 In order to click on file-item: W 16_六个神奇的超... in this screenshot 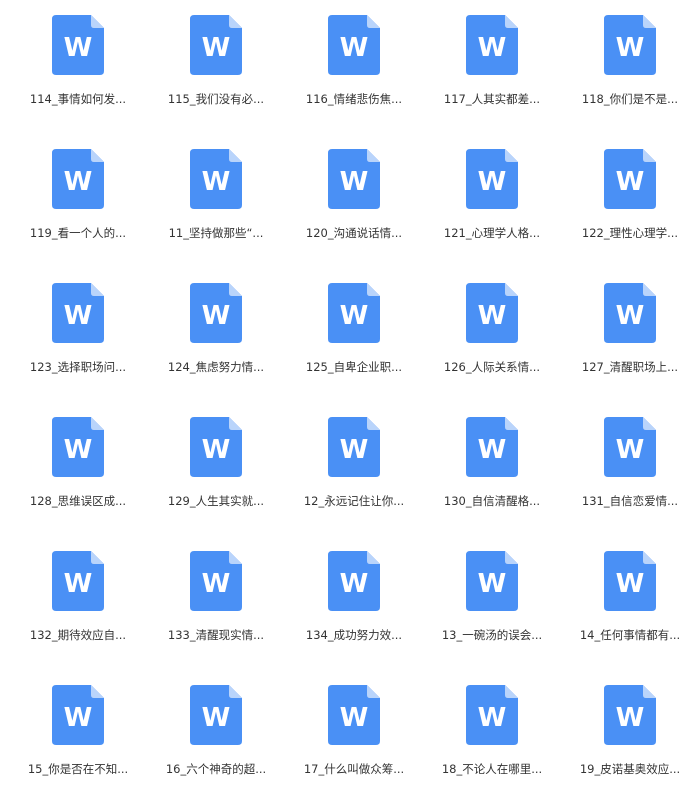, I will do `click(216, 730)`.